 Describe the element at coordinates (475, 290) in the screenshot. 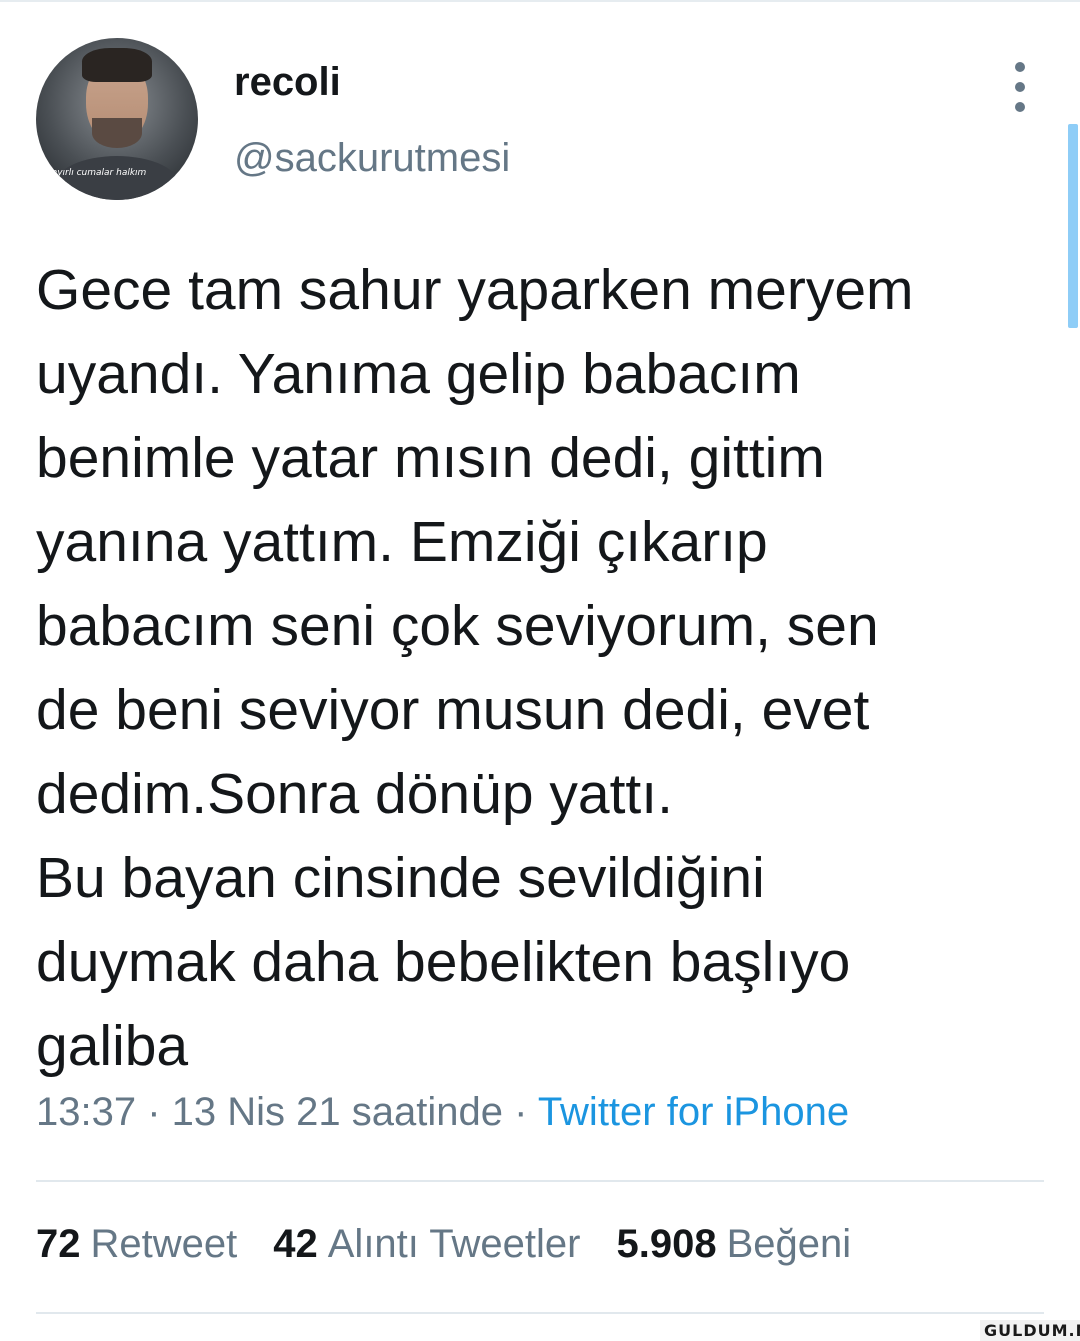

I see `tweet-line: Gece tam sahur yaparken meryem` at that location.